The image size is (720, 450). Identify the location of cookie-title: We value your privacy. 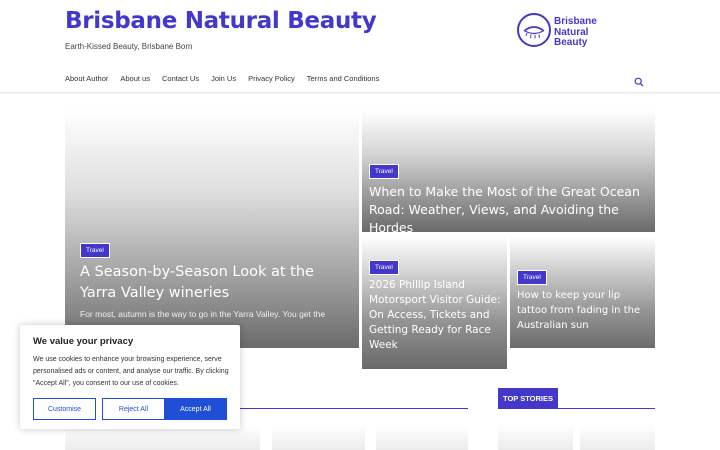
(83, 341).